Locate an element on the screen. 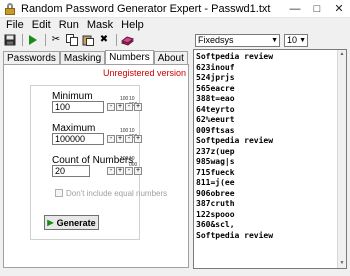 The image size is (350, 276). font-name-value: Fixedsys is located at coordinates (216, 40).